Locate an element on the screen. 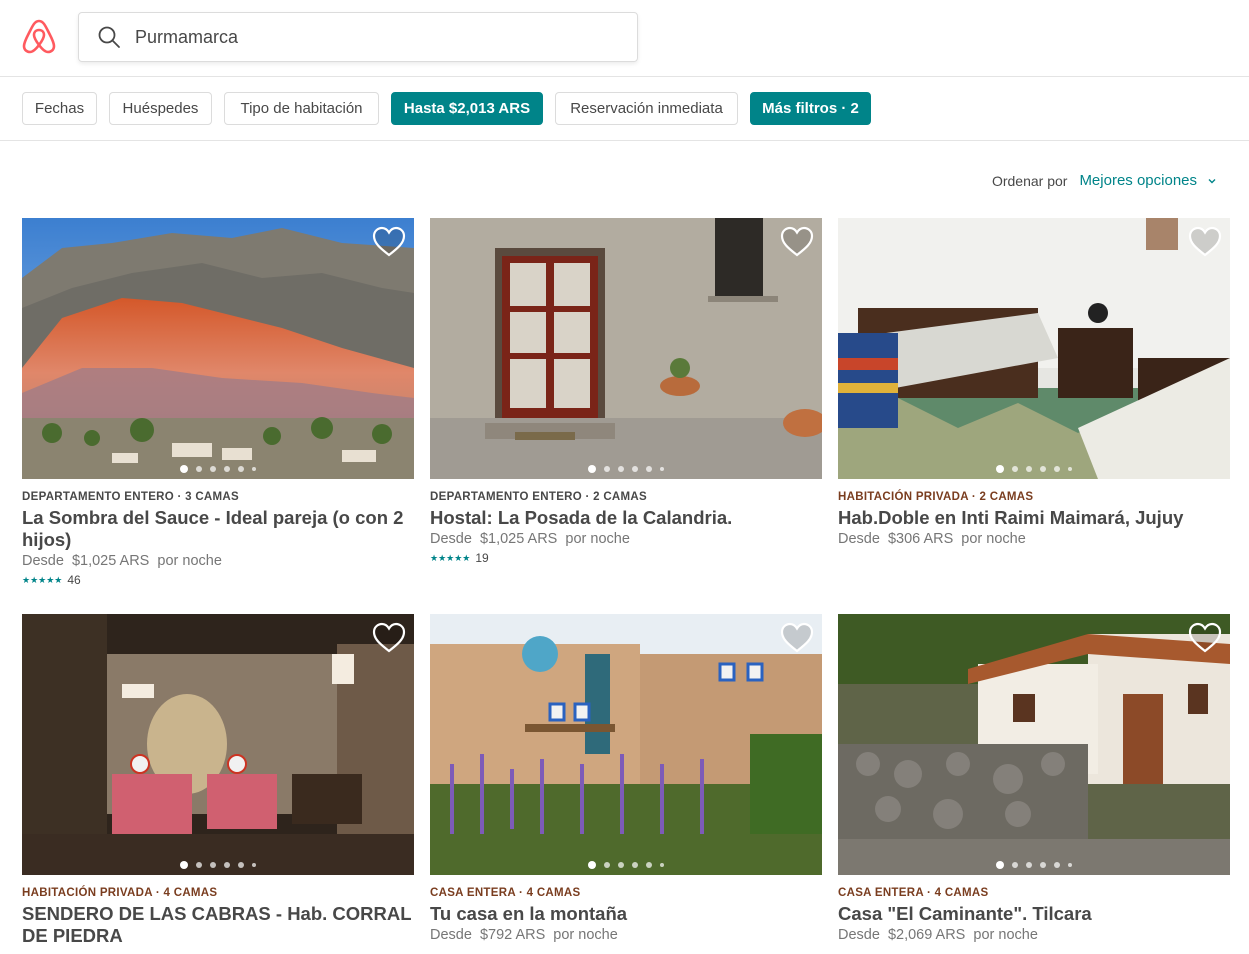 This screenshot has height=954, width=1249. listing-photo-mountain is located at coordinates (218, 348).